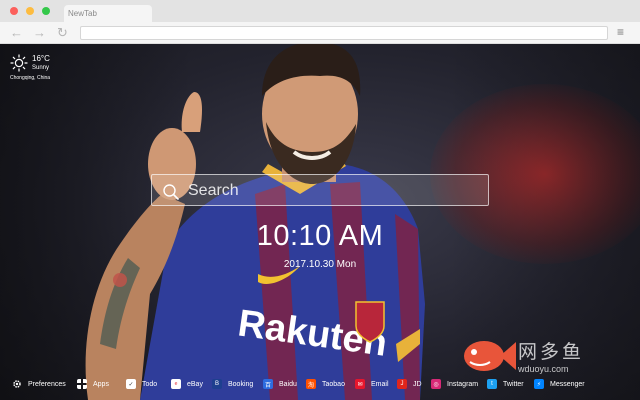 Image resolution: width=640 pixels, height=400 pixels. I want to click on weather-location: Chongqing, China, so click(30, 78).